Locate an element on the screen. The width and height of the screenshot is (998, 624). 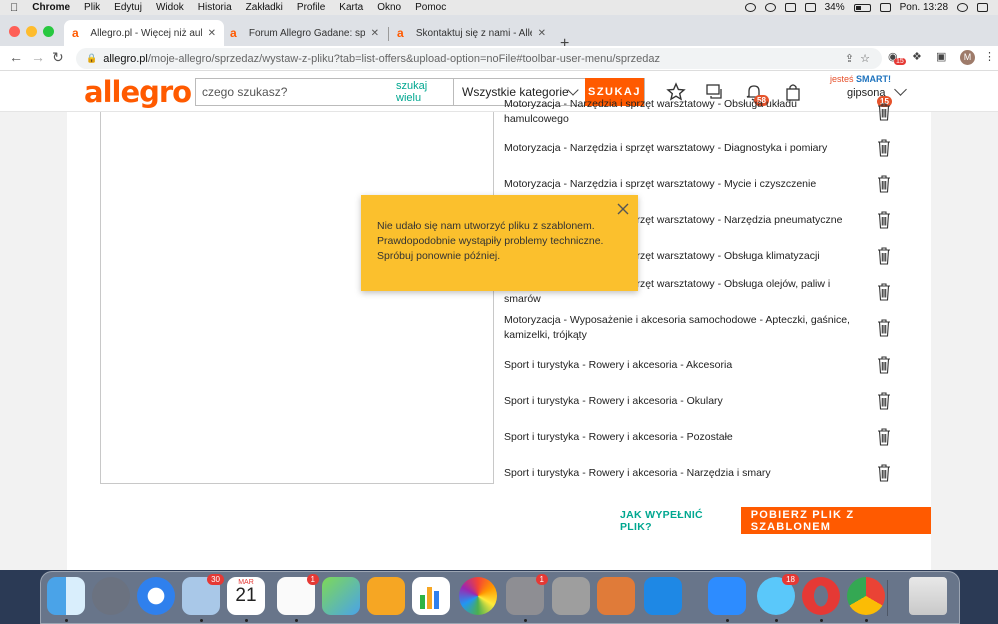
kebab-menu-icon: ⋮ is located at coordinates (991, 57).